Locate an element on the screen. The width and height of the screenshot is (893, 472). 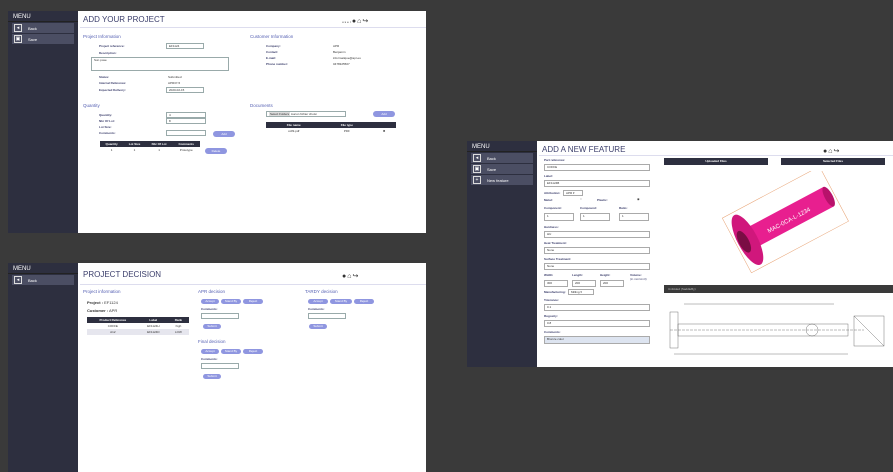
volume-label: Volume: (in mm/cm3) is located at coordinates (638, 277).